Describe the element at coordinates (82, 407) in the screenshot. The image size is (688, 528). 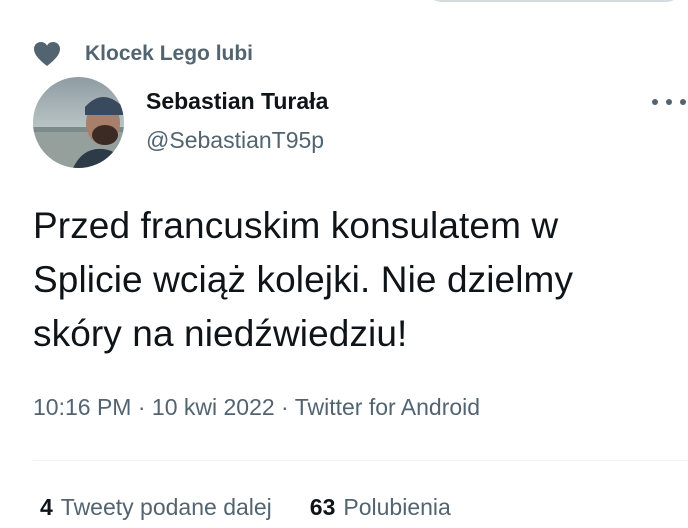
I see `tweet-time: 10:16 PM` at that location.